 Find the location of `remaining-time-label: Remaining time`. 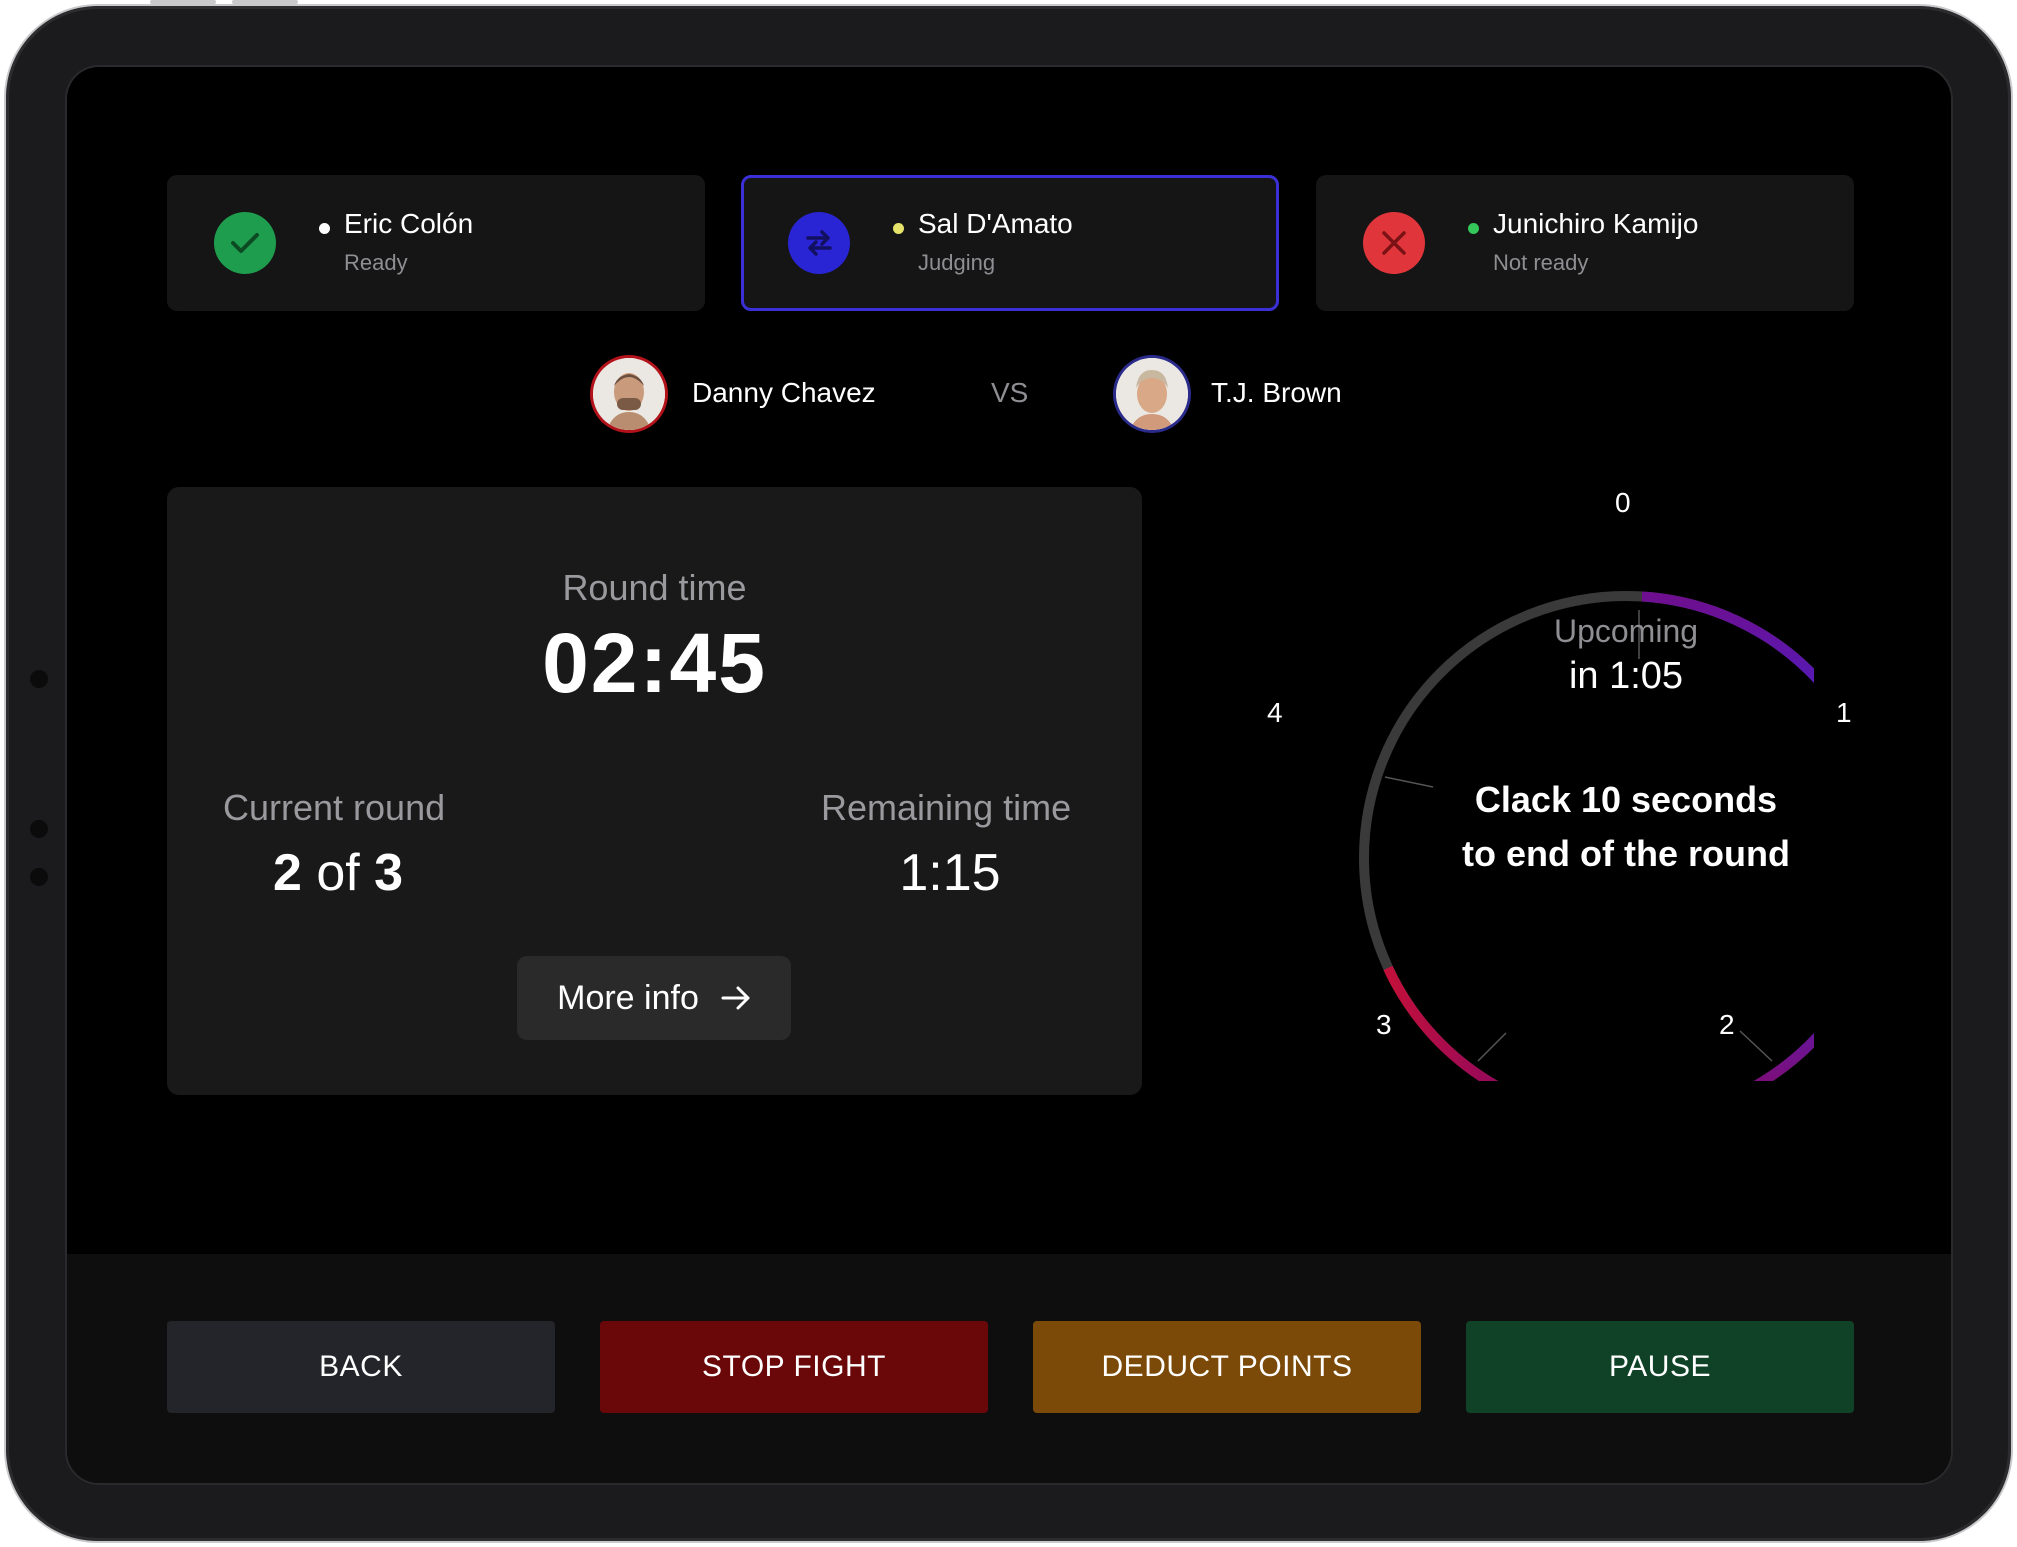

remaining-time-label: Remaining time is located at coordinates (946, 807).